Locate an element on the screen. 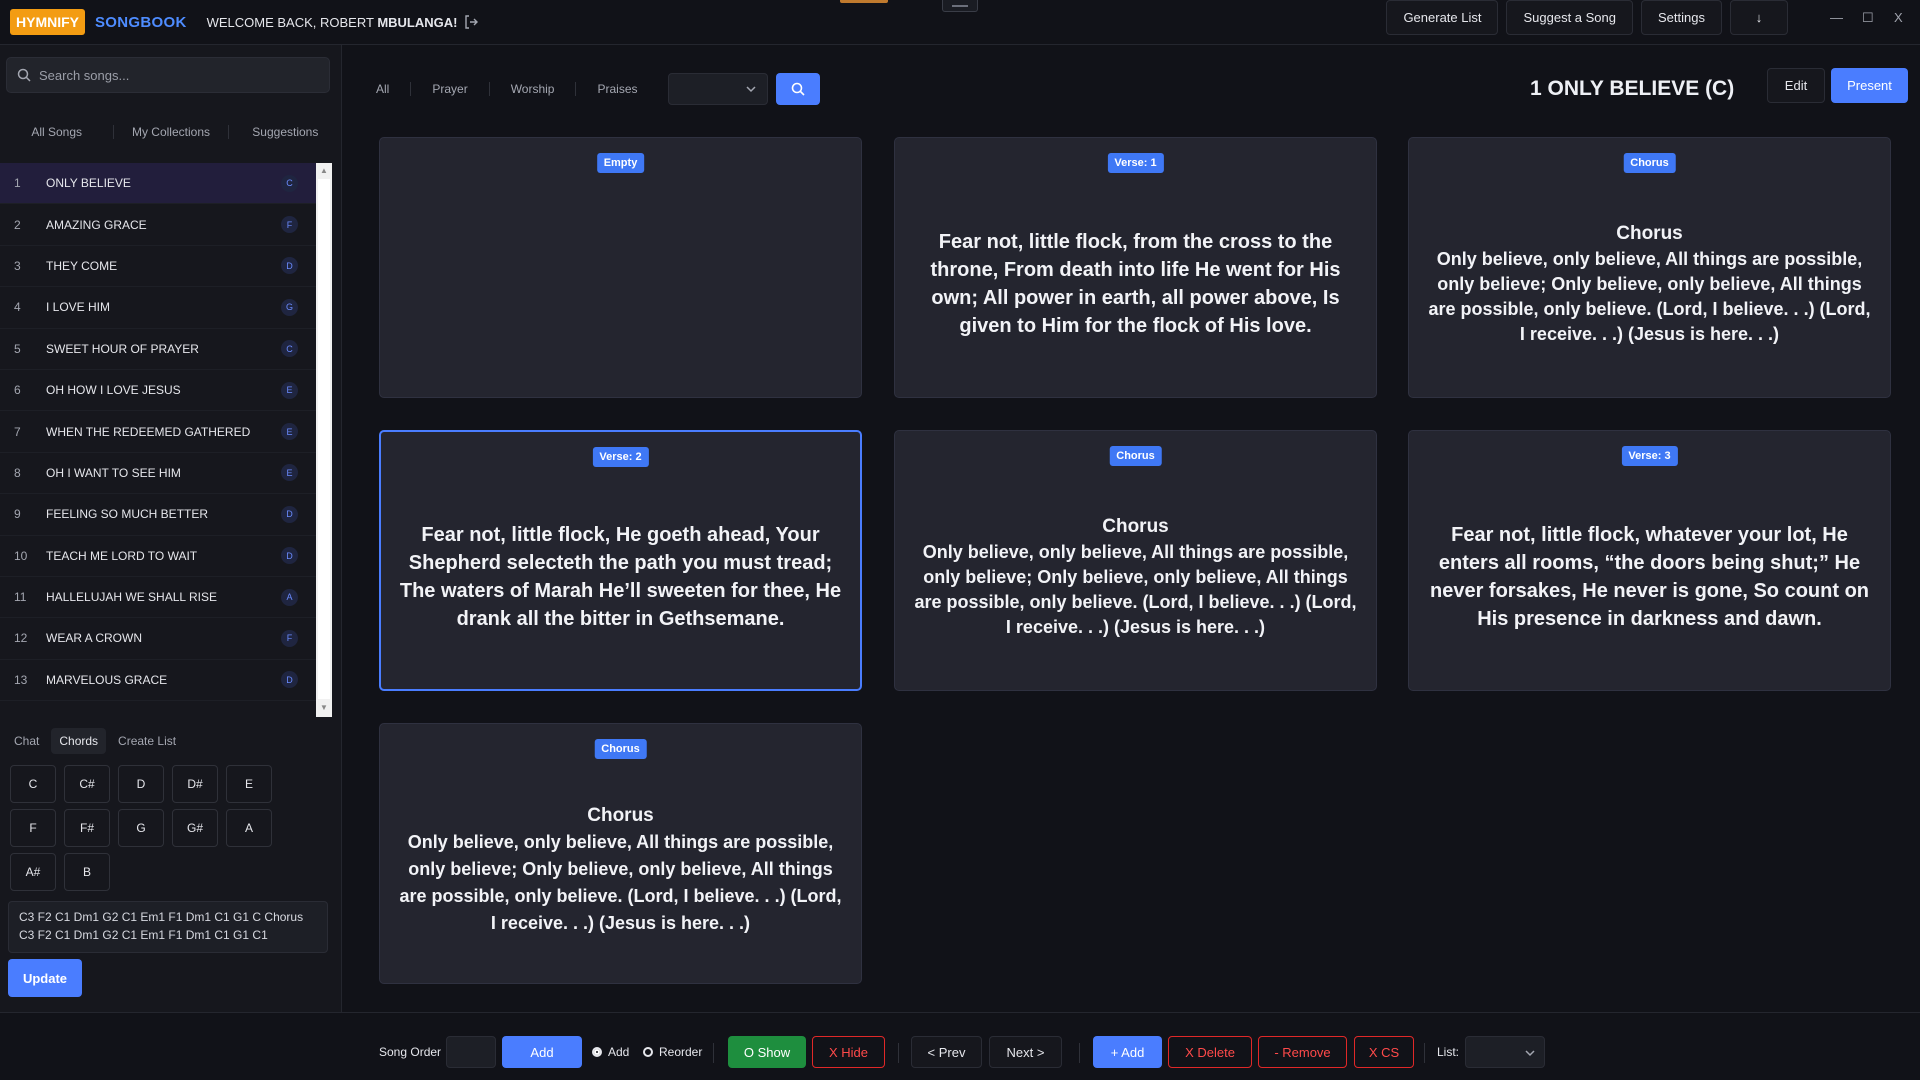 This screenshot has width=1920, height=1080. chord-button: G is located at coordinates (141, 828).